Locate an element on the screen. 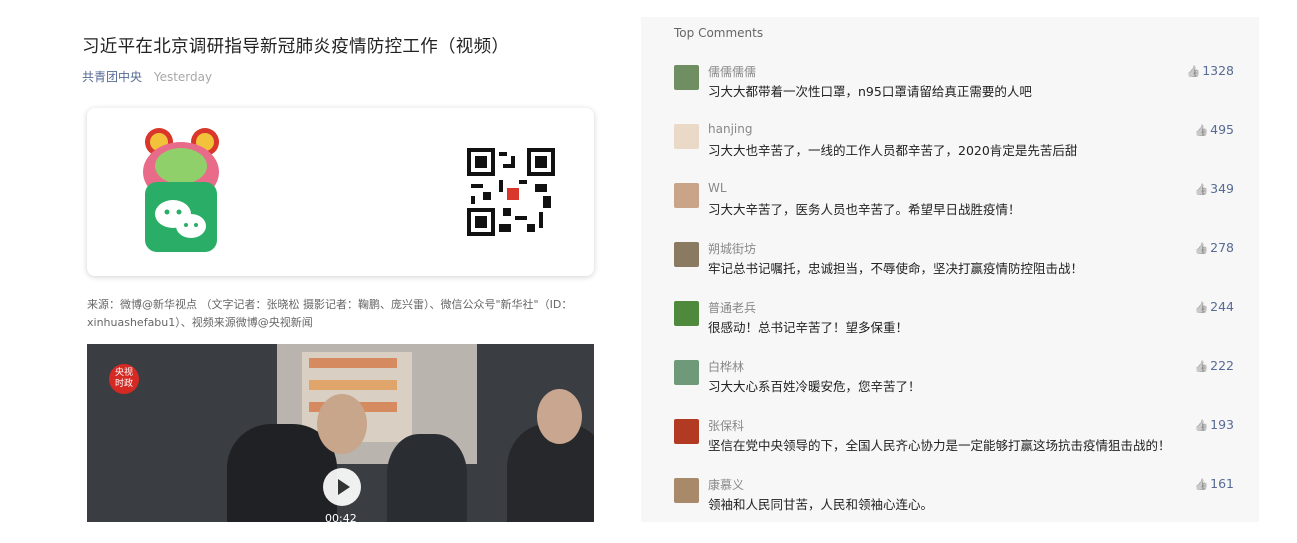 Image resolution: width=1297 pixels, height=543 pixels. comment-author: 康慕义 is located at coordinates (726, 484).